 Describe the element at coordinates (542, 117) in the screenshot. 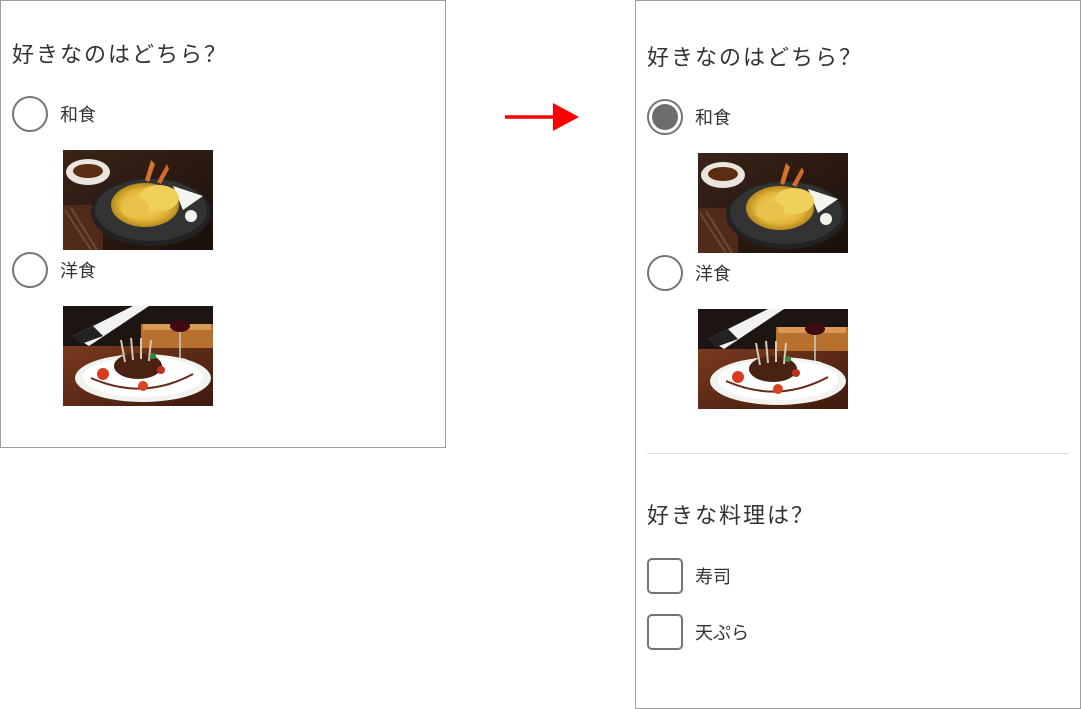

I see `arrow-right-icon` at that location.